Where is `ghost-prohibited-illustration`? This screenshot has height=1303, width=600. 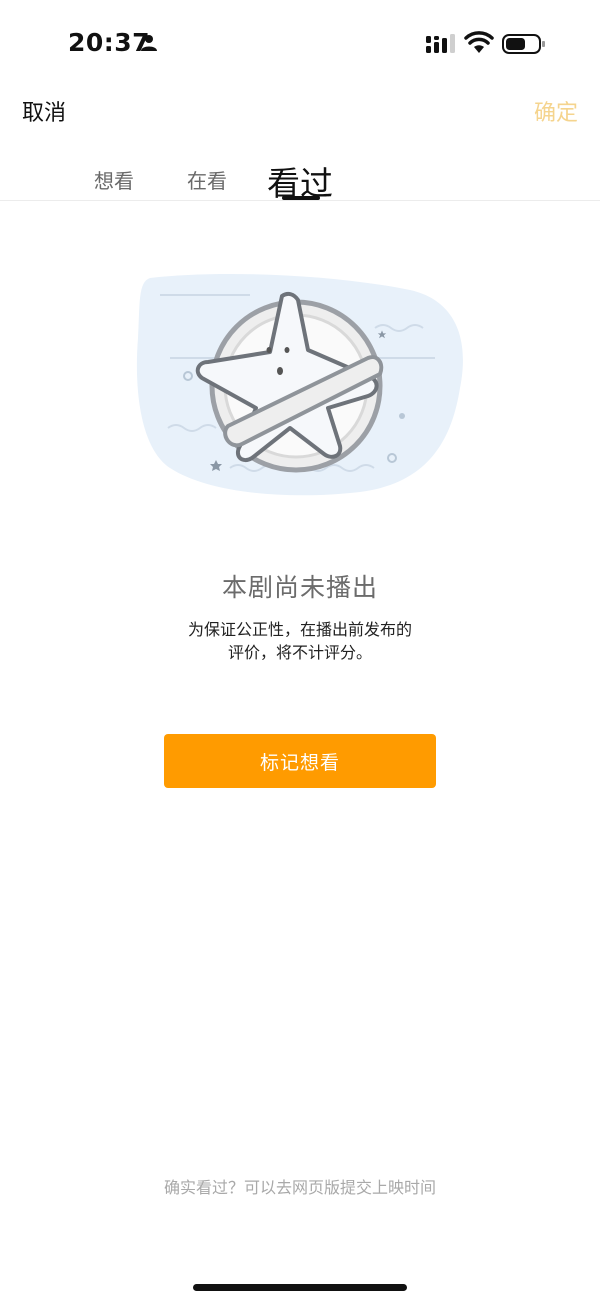 ghost-prohibited-illustration is located at coordinates (299, 385).